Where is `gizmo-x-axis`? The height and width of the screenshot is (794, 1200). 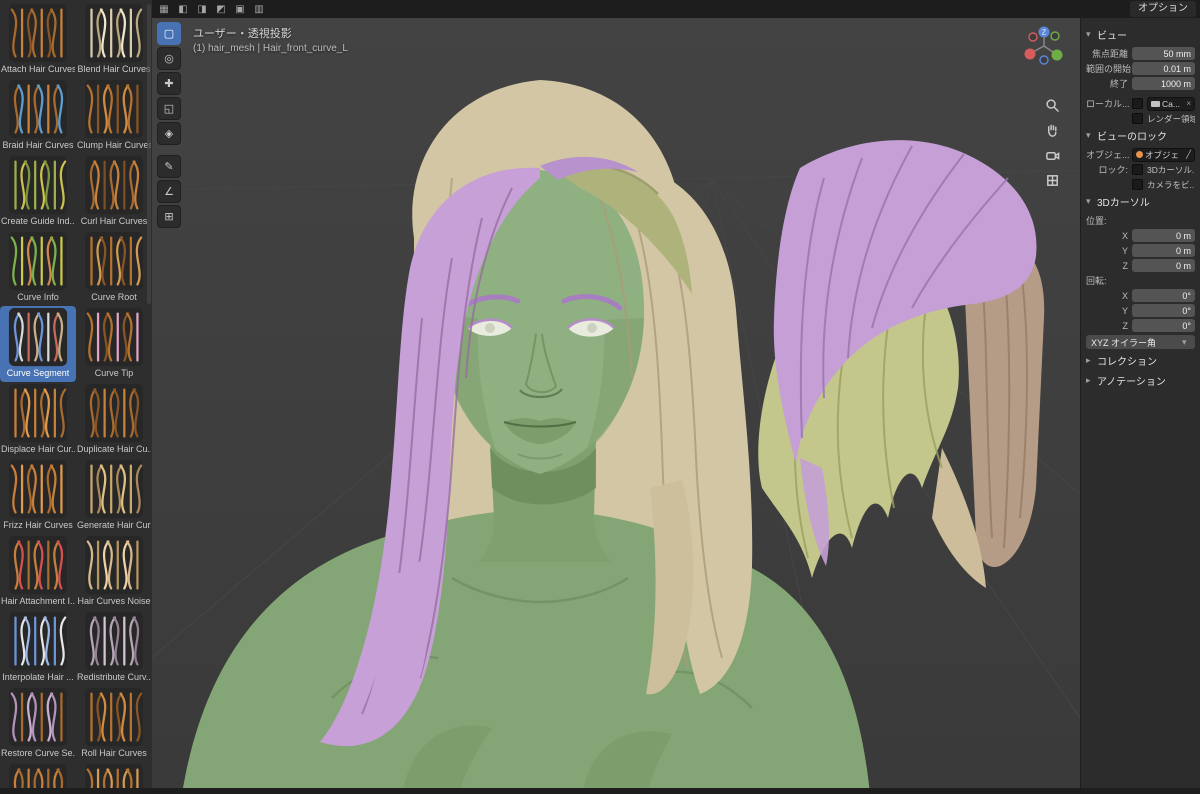
gizmo-x-axis is located at coordinates (1030, 54).